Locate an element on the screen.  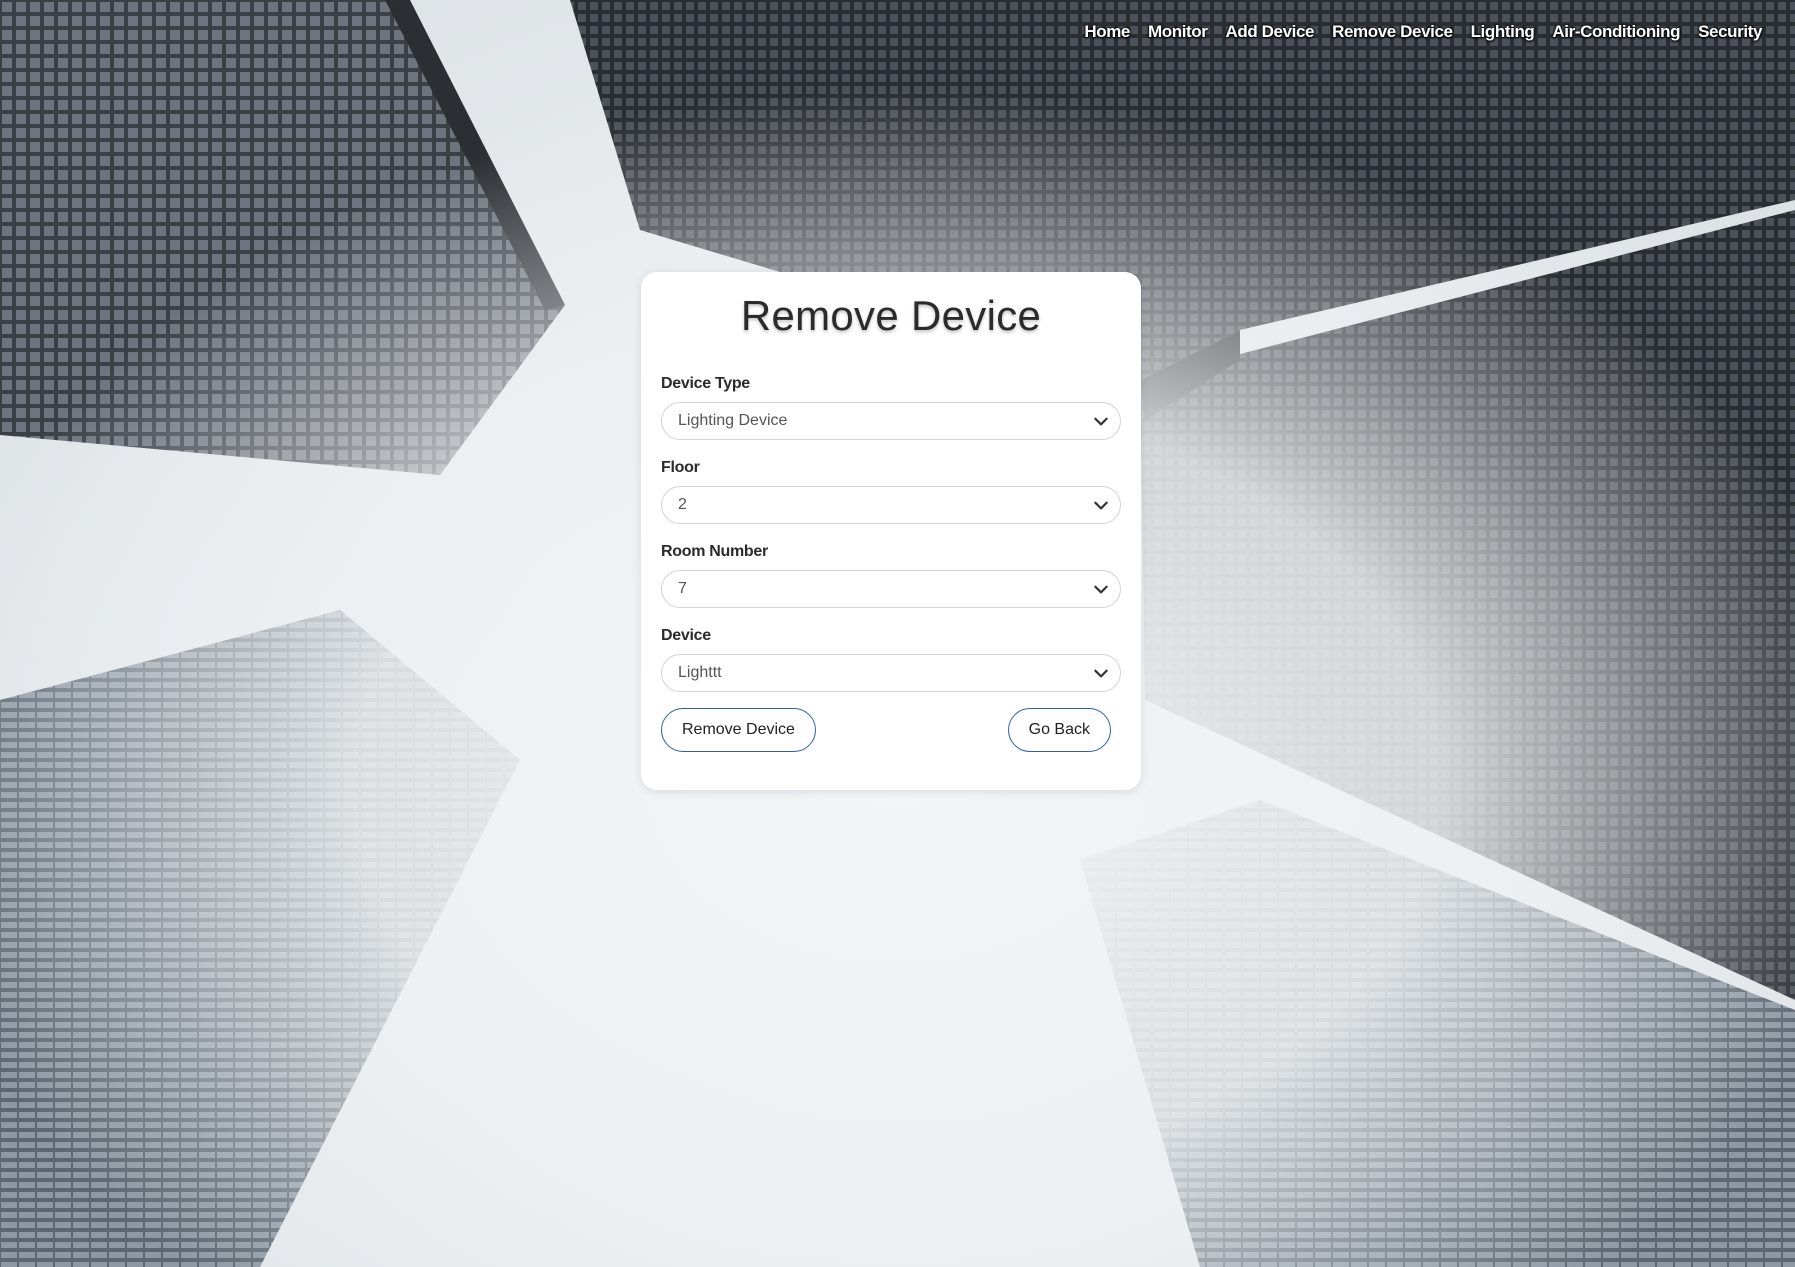
nav-security-link: Security is located at coordinates (1730, 32).